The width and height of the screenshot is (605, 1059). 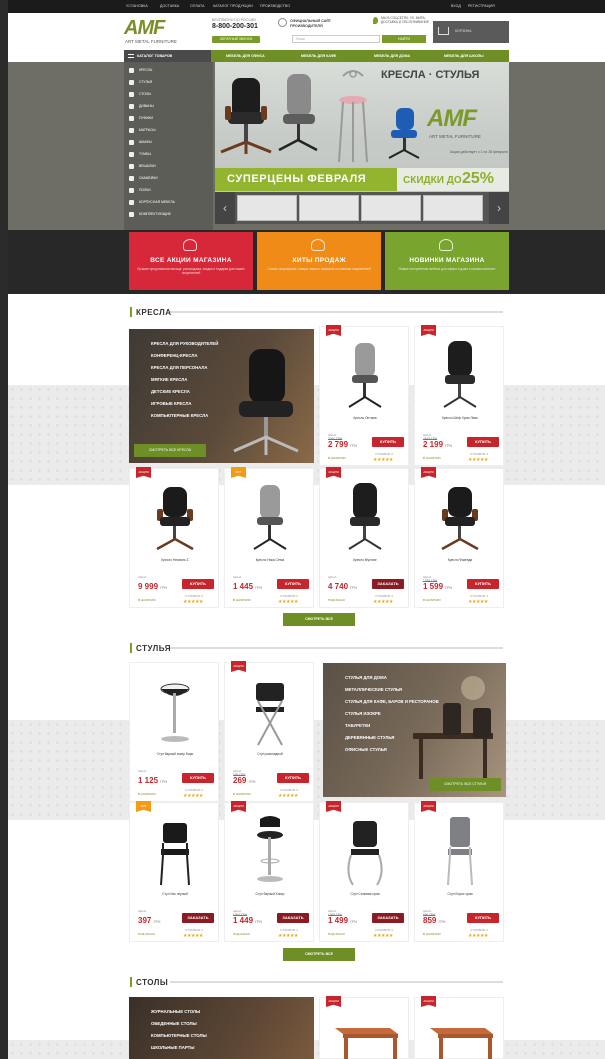 I want to click on nav-item: МЕБЕЛЬ ДЛЯ ШКОЛЫ, so click(x=464, y=56).